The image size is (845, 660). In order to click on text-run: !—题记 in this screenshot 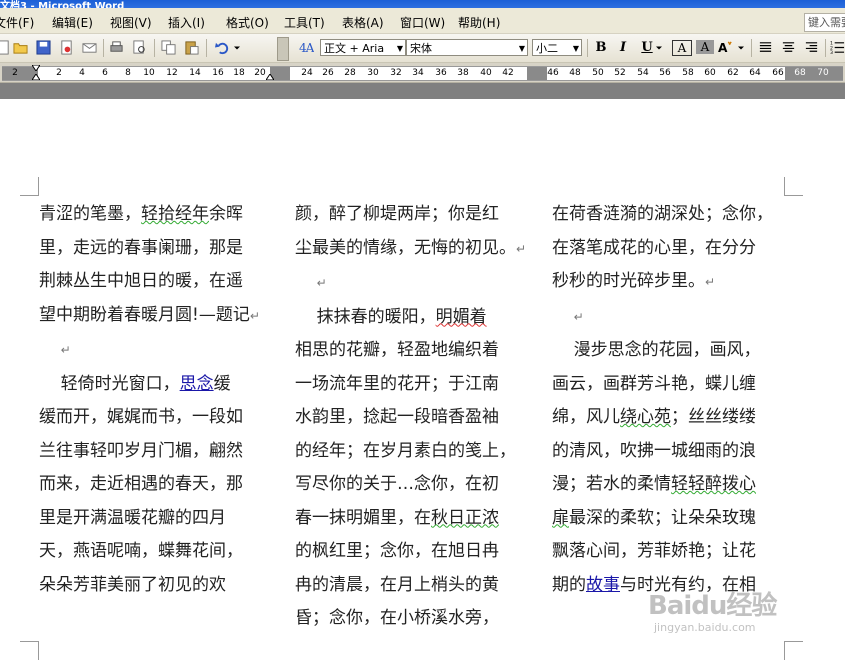, I will do `click(221, 314)`.